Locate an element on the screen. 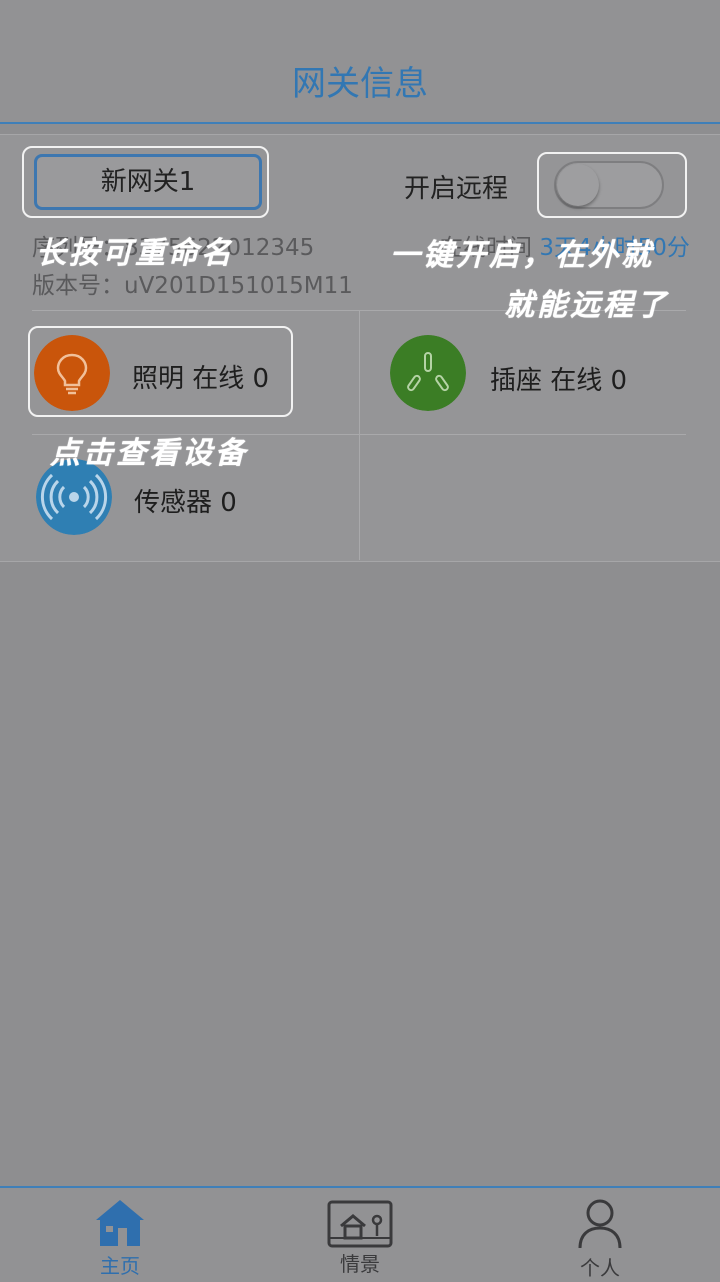 The width and height of the screenshot is (720, 1282). hint-rename: 长按可重命名 is located at coordinates (135, 253).